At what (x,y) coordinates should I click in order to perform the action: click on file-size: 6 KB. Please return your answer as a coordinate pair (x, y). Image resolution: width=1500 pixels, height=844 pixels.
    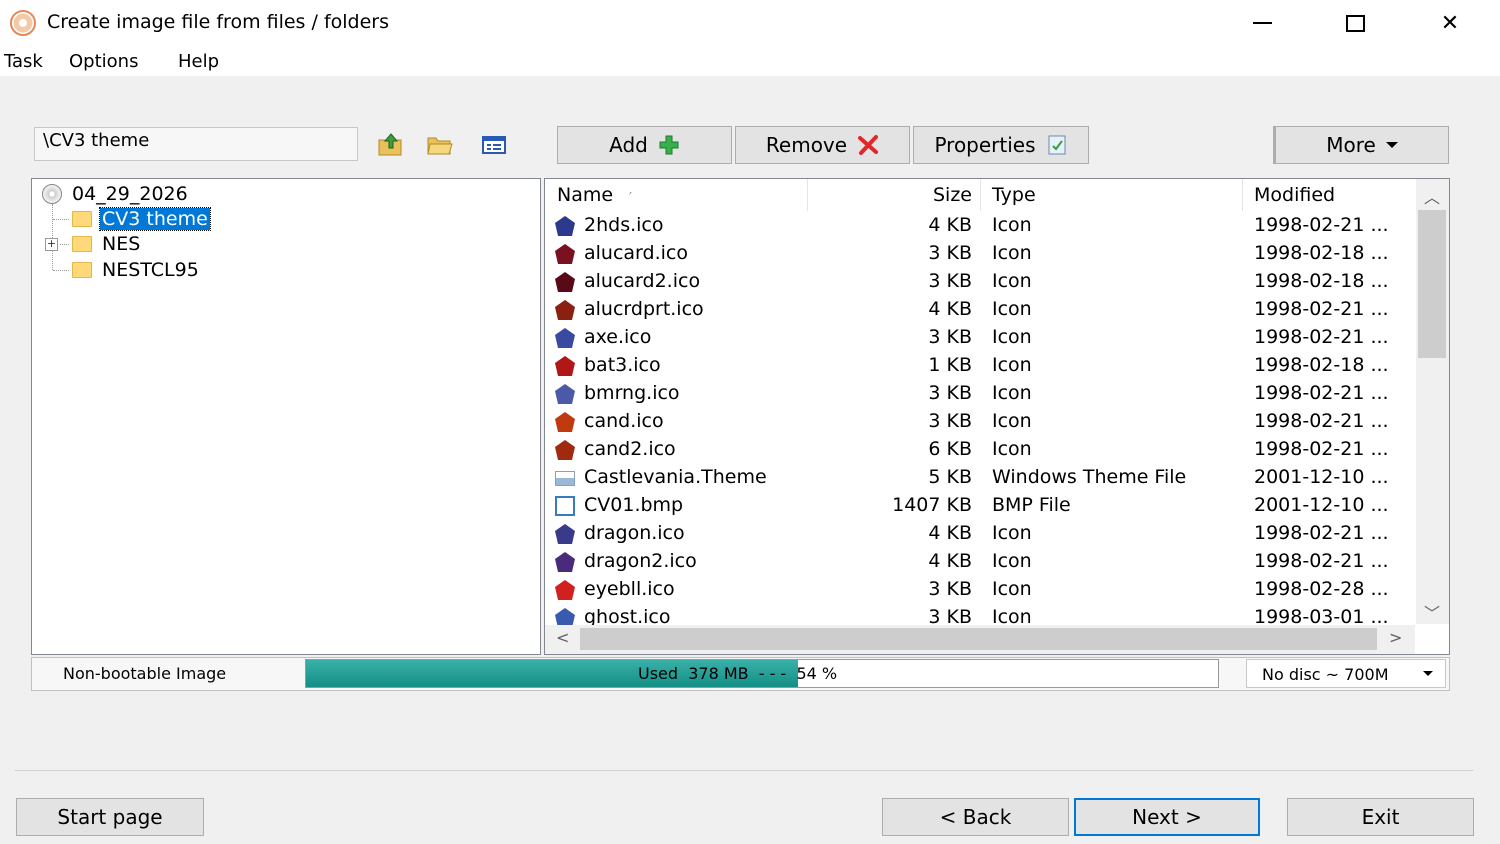
    Looking at the image, I should click on (950, 449).